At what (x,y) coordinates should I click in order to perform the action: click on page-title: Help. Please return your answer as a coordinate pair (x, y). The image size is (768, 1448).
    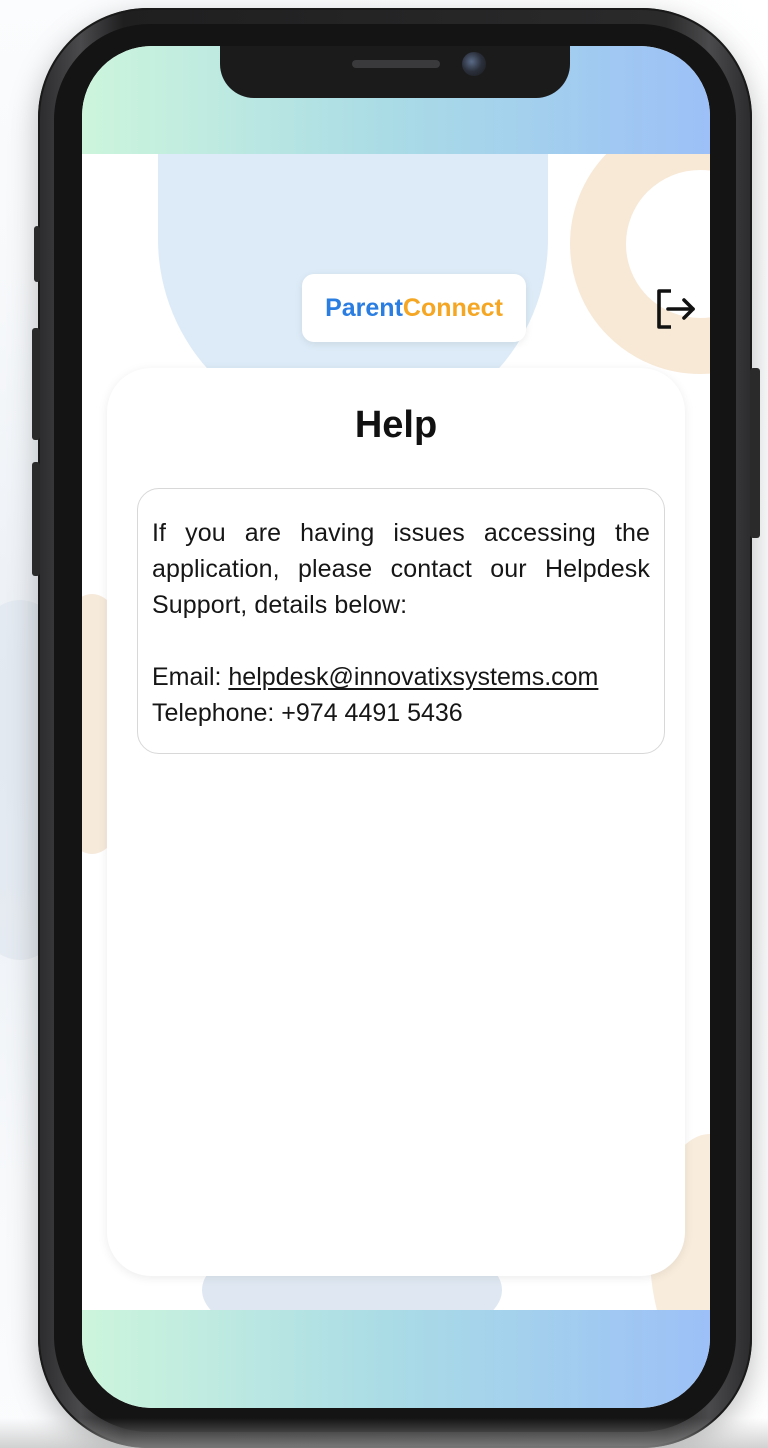
    Looking at the image, I should click on (396, 425).